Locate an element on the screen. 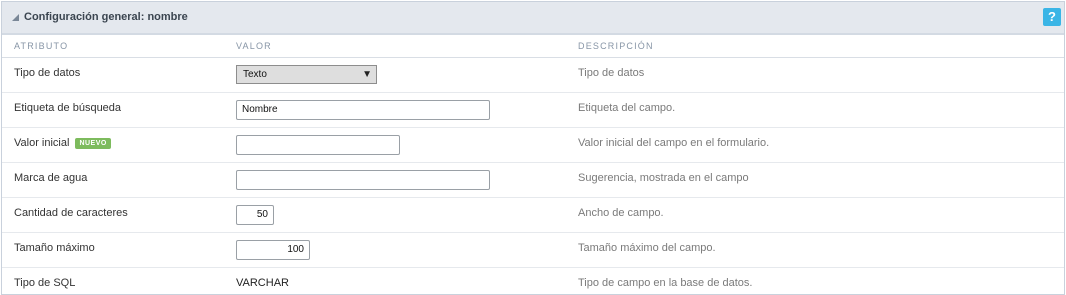  row-label-text: Valor inicial is located at coordinates (42, 143).